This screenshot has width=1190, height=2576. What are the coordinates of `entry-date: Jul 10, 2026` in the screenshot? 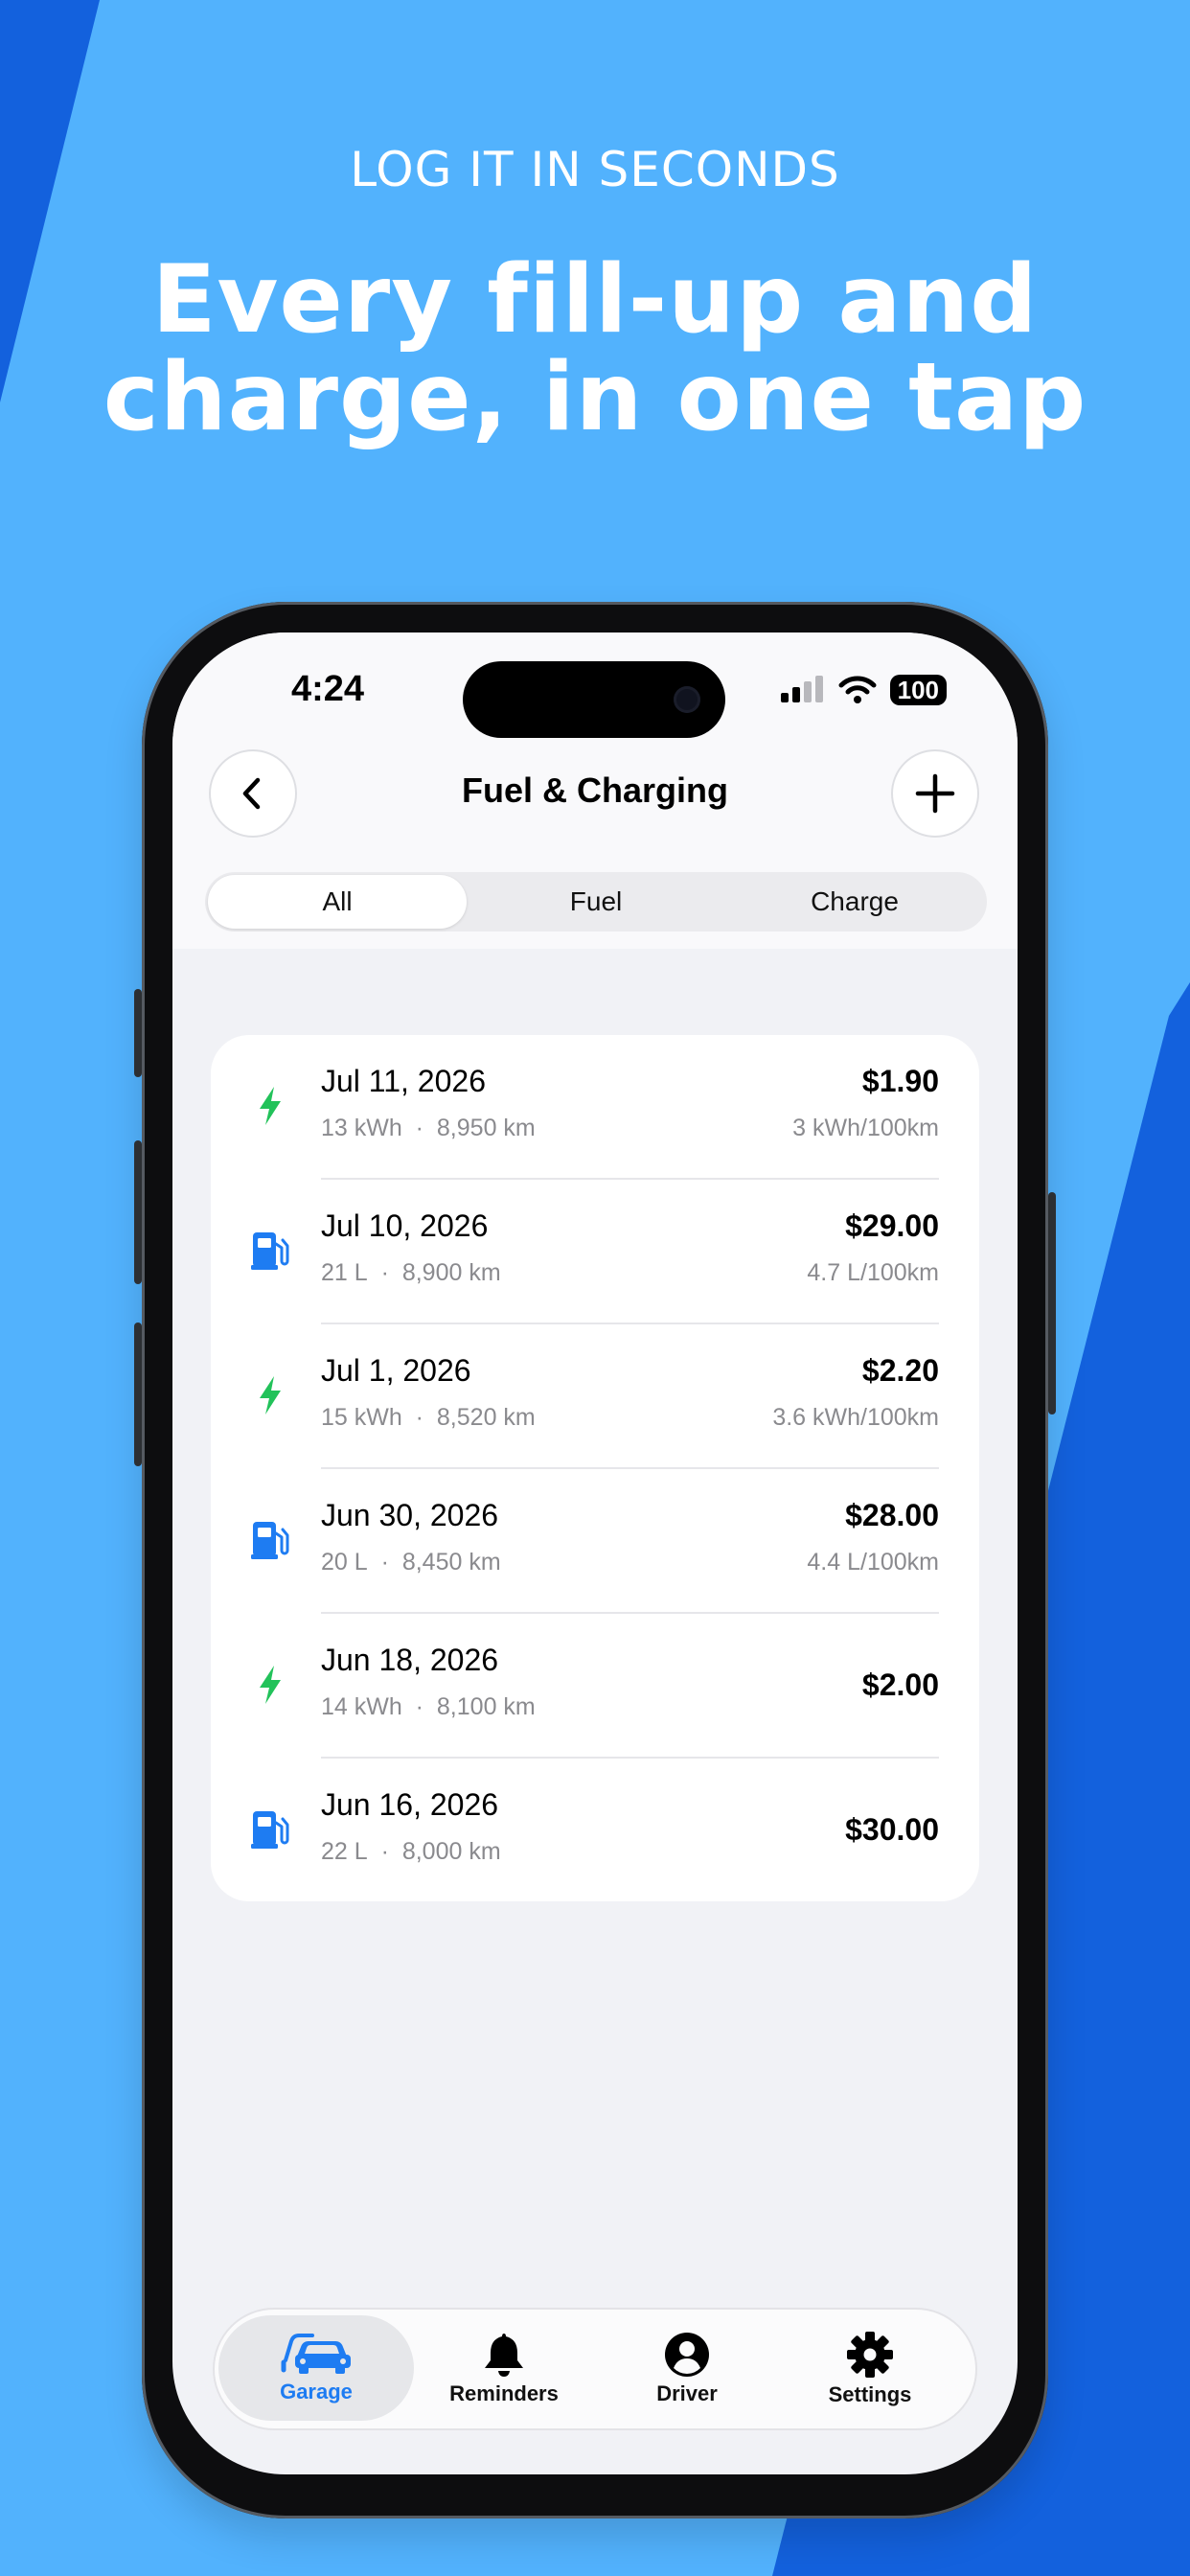 It's located at (405, 1225).